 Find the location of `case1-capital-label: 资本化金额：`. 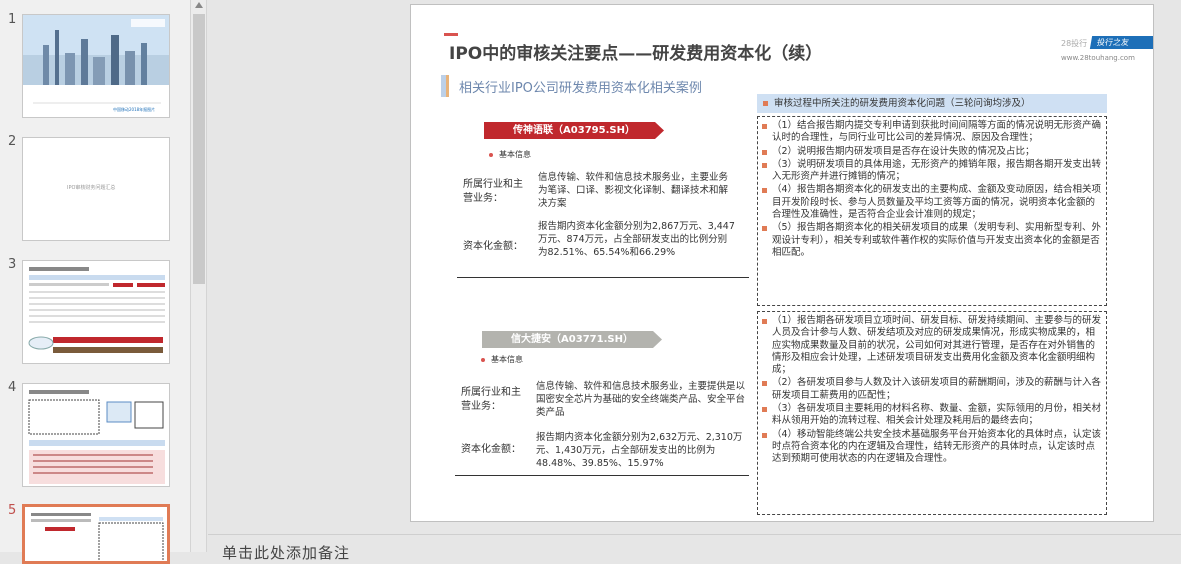

case1-capital-label: 资本化金额： is located at coordinates (493, 246).